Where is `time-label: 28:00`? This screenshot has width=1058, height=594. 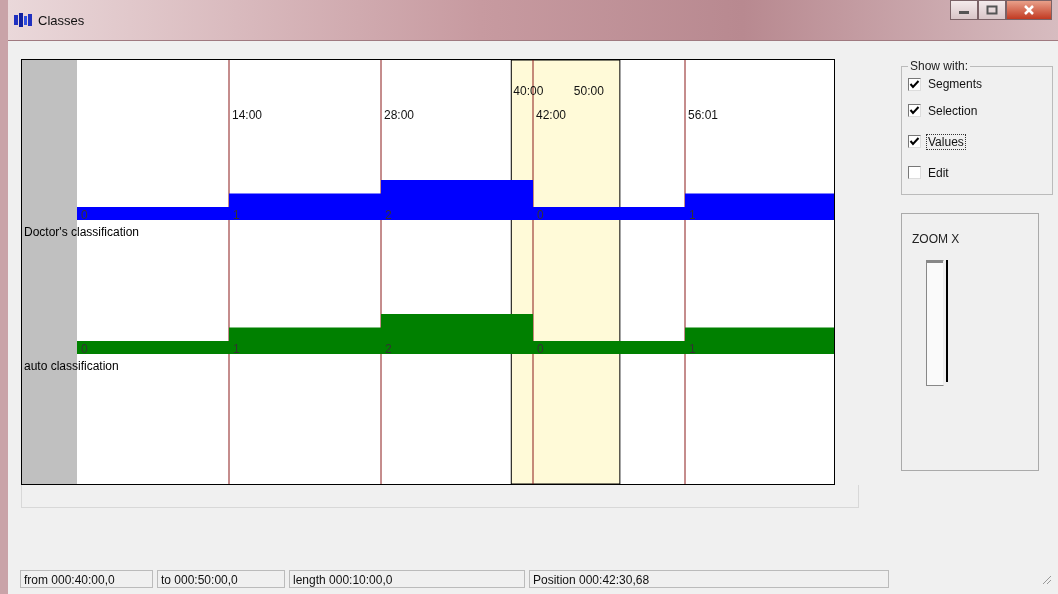 time-label: 28:00 is located at coordinates (399, 115).